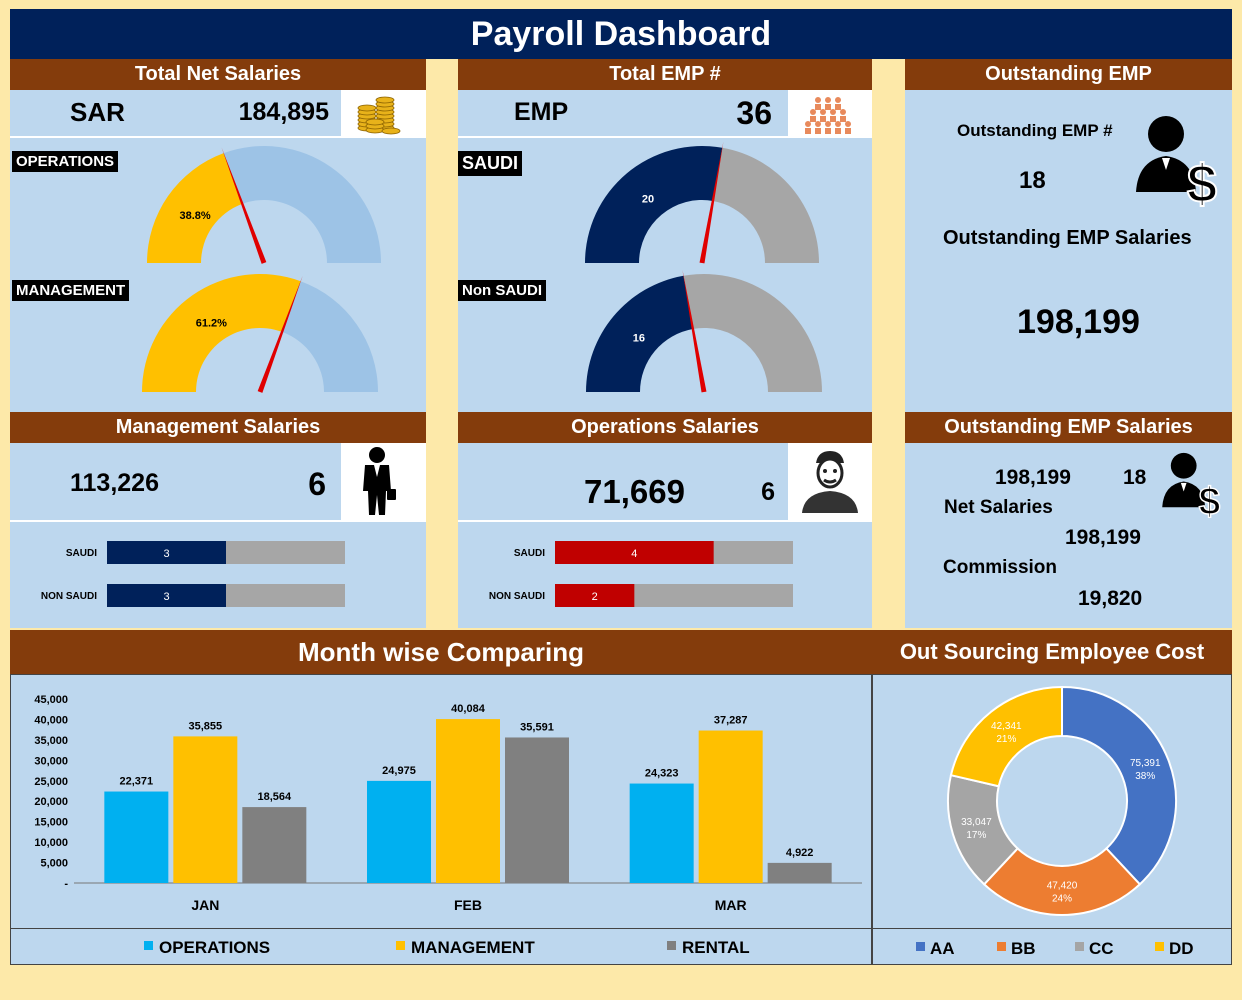 The height and width of the screenshot is (1000, 1242). What do you see at coordinates (665, 74) in the screenshot?
I see `total-emp-header: Total EMP #` at bounding box center [665, 74].